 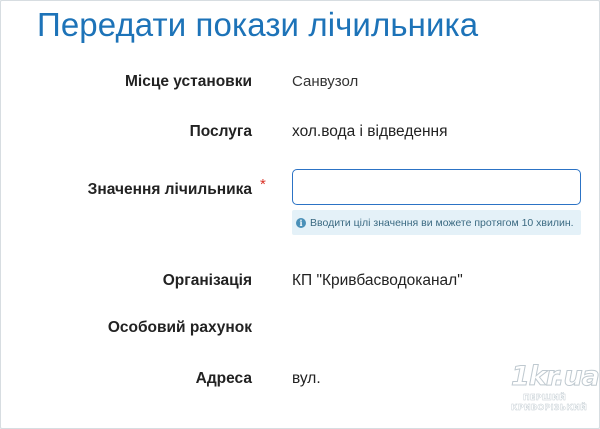 What do you see at coordinates (306, 378) in the screenshot?
I see `address-value: вул.` at bounding box center [306, 378].